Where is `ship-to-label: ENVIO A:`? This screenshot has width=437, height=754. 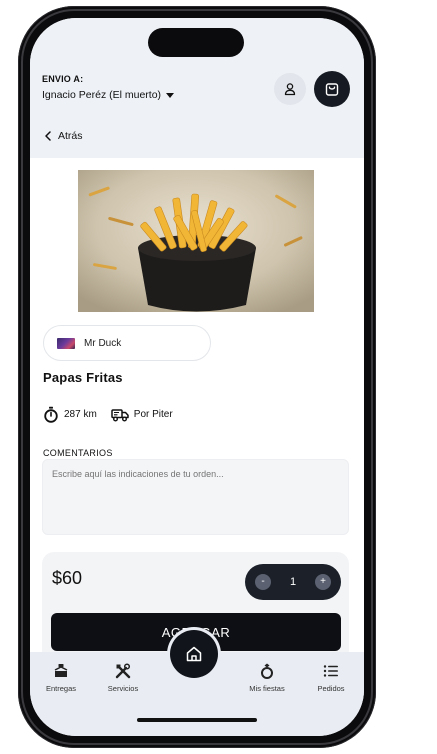
ship-to-label: ENVIO A: is located at coordinates (63, 79).